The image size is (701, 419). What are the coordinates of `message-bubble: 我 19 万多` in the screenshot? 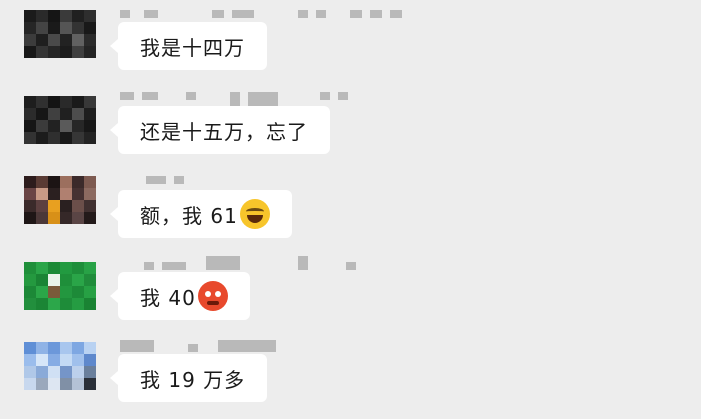 It's located at (188, 378).